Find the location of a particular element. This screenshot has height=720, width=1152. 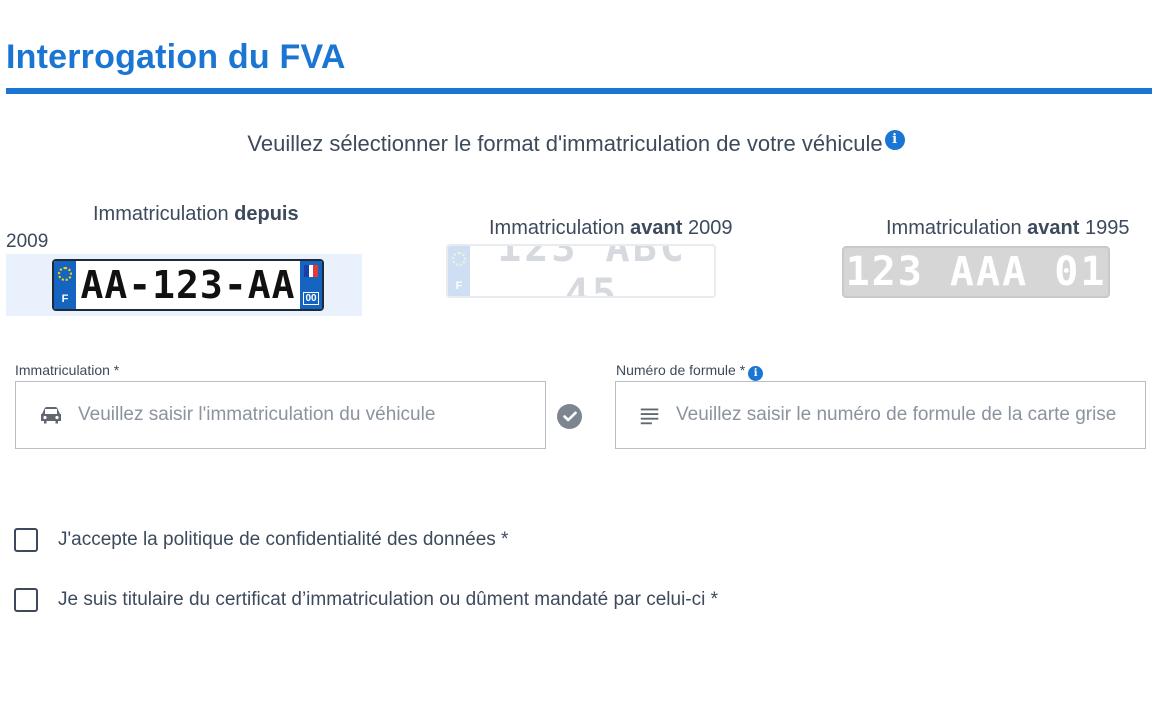

format-option-since-2009: F AA-123-AA 00 is located at coordinates (184, 285).